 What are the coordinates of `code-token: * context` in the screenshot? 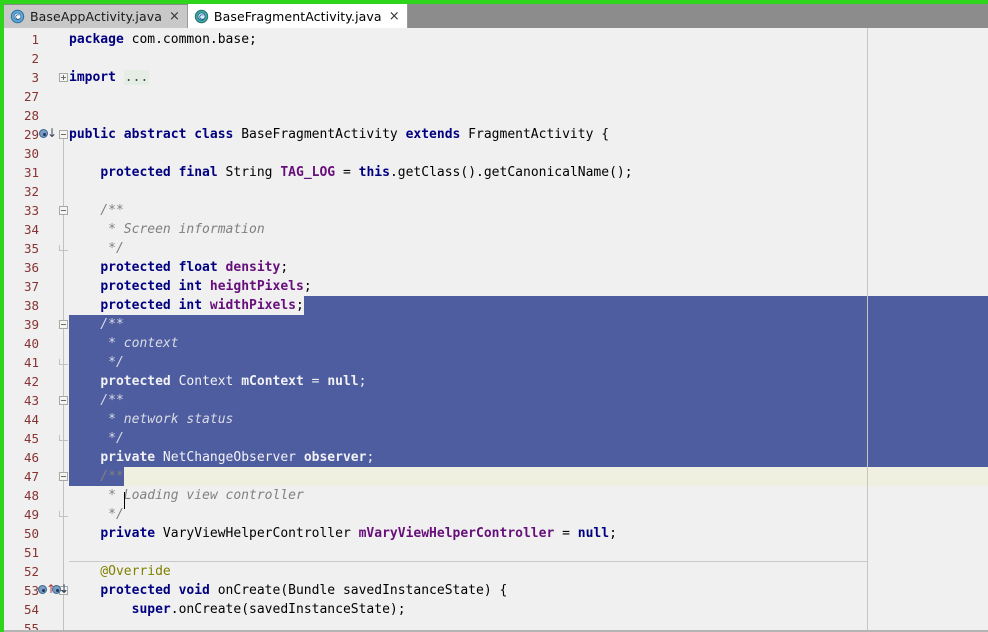 It's located at (124, 343).